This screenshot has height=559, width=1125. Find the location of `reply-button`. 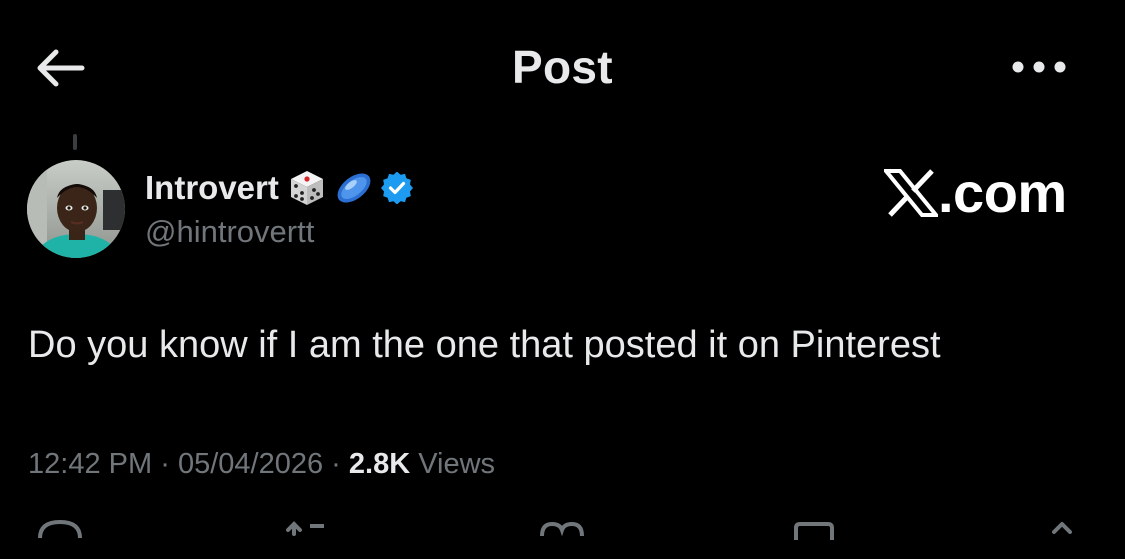

reply-button is located at coordinates (60, 534).